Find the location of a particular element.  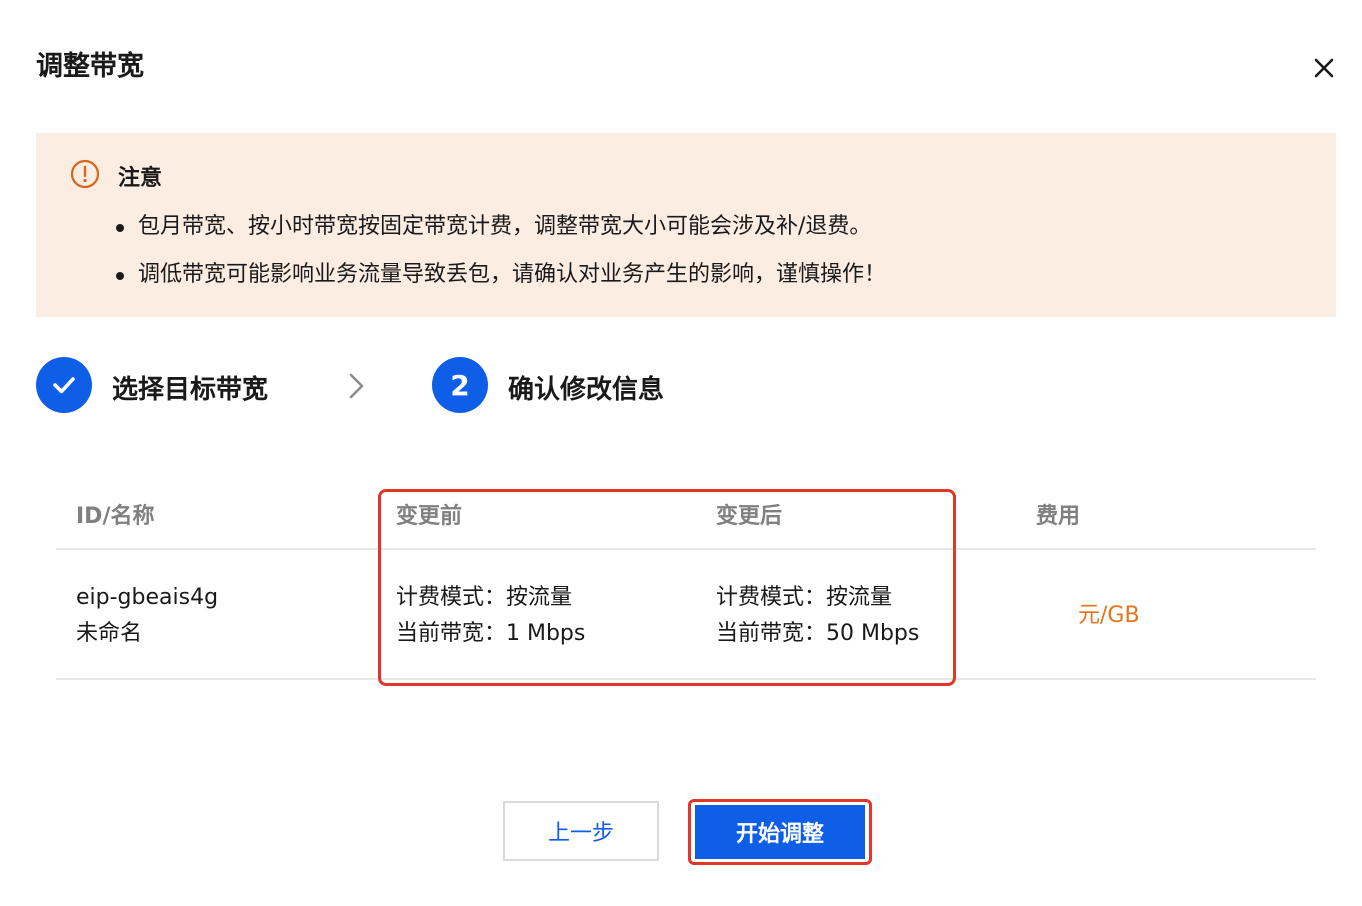

column-header-fee: 费用 is located at coordinates (1058, 516).